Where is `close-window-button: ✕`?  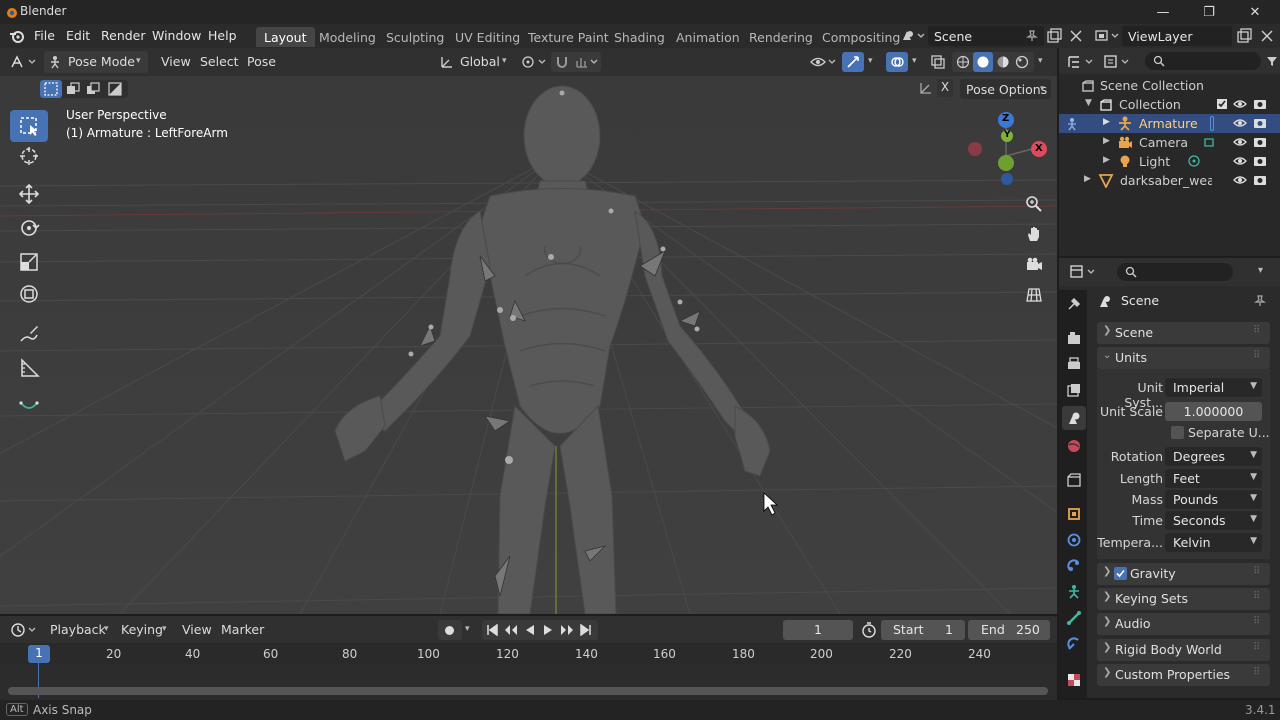 close-window-button: ✕ is located at coordinates (1255, 12).